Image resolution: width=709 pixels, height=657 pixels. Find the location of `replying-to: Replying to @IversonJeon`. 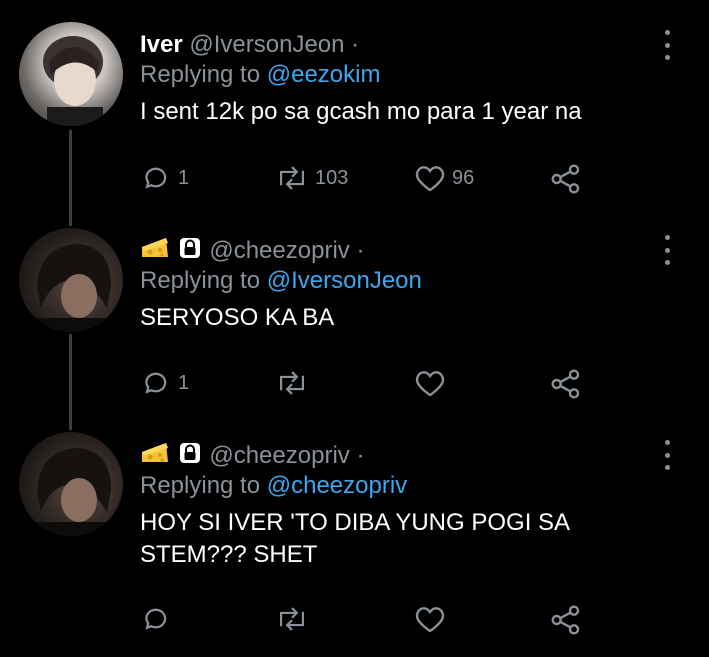

replying-to: Replying to @IversonJeon is located at coordinates (281, 280).